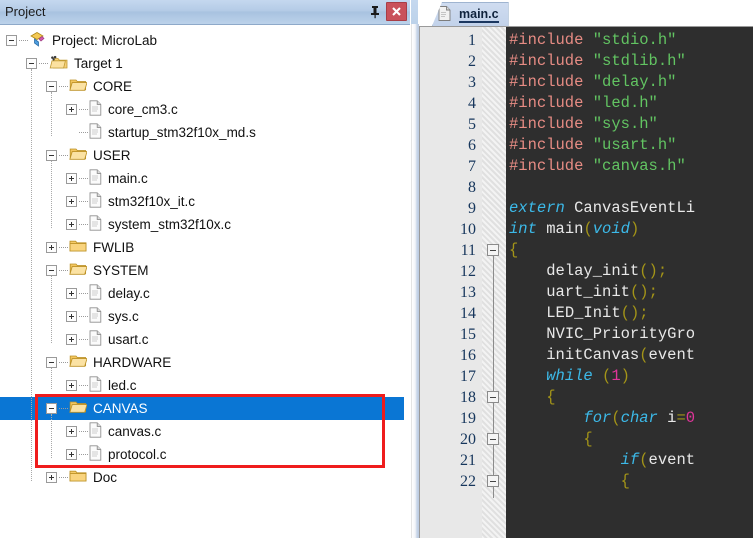  What do you see at coordinates (592, 82) in the screenshot?
I see `code-line: #include "delay.h"` at bounding box center [592, 82].